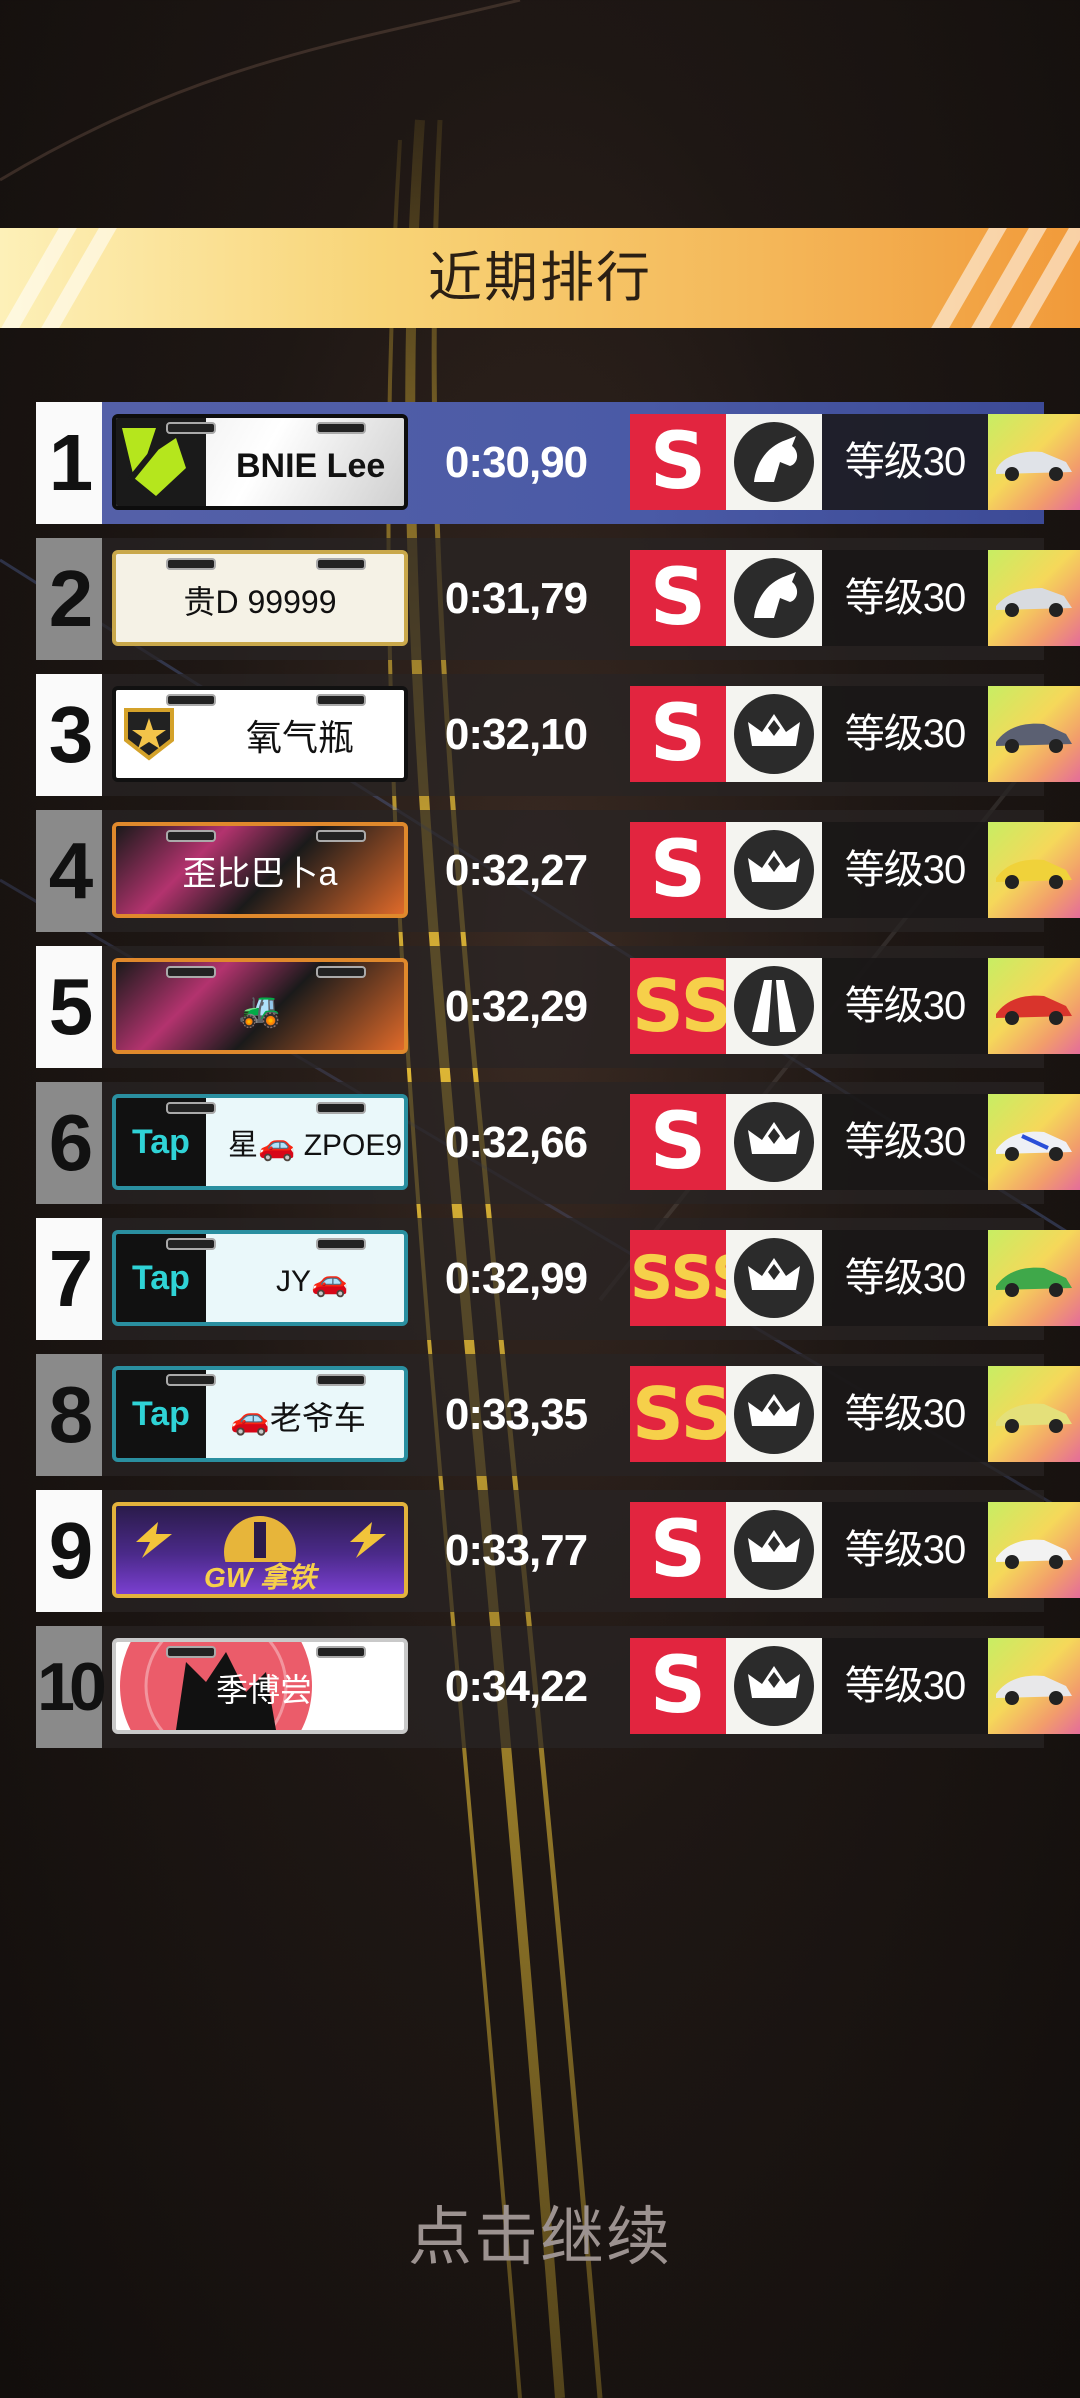 The width and height of the screenshot is (1080, 2398). What do you see at coordinates (315, 1145) in the screenshot?
I see `plate-text: 星🚗 ZPOE9` at bounding box center [315, 1145].